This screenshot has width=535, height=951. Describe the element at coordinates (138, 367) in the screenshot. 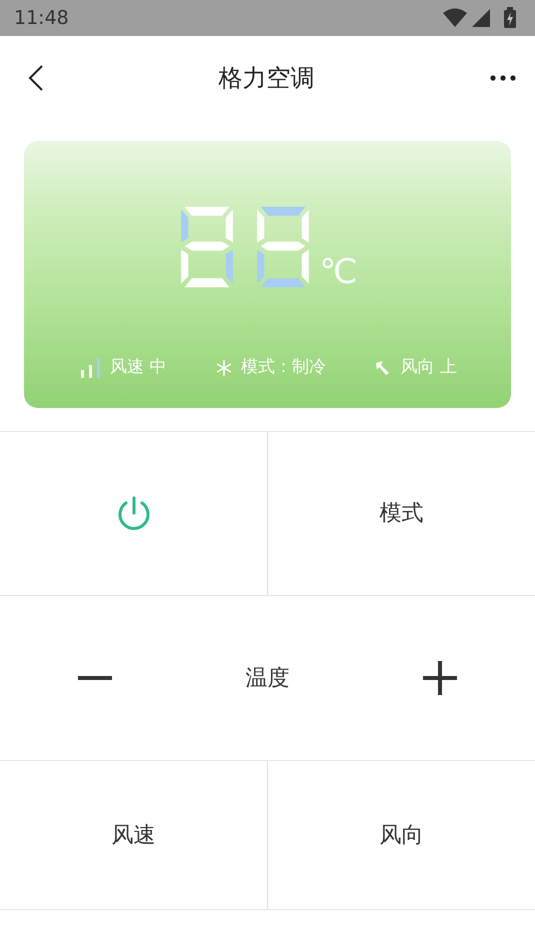

I see `status-label: 风速 中` at that location.